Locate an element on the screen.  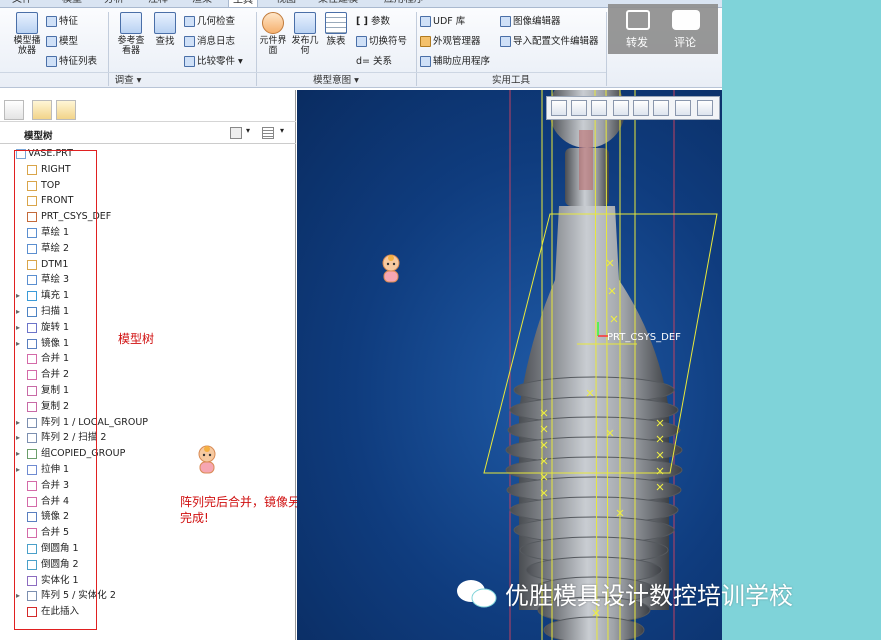
tree-columns-dropdown-icon: ▾ is located at coordinates (282, 130).